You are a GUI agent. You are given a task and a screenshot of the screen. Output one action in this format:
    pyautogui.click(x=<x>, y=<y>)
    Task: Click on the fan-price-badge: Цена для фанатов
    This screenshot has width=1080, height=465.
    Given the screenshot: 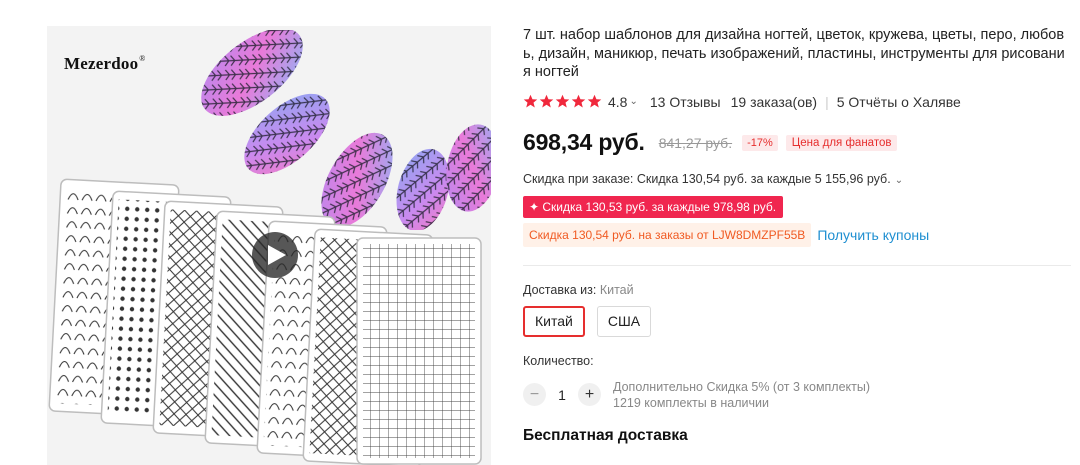 What is the action you would take?
    pyautogui.click(x=841, y=142)
    